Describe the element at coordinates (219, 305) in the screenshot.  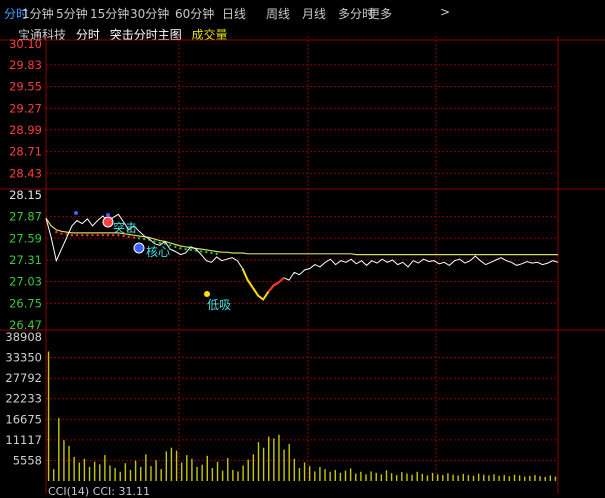
I see `signal-buy-low-label: 低吸` at that location.